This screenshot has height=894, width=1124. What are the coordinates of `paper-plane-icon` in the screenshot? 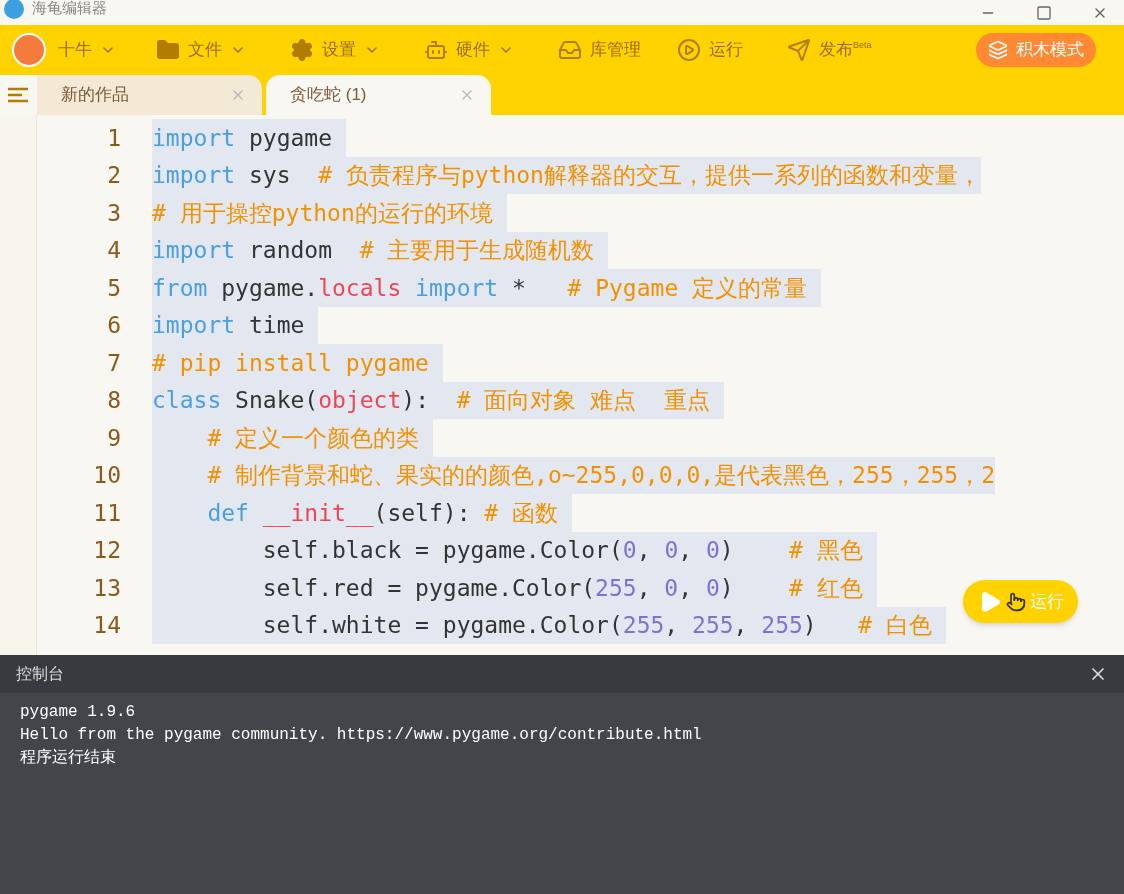 It's located at (799, 50).